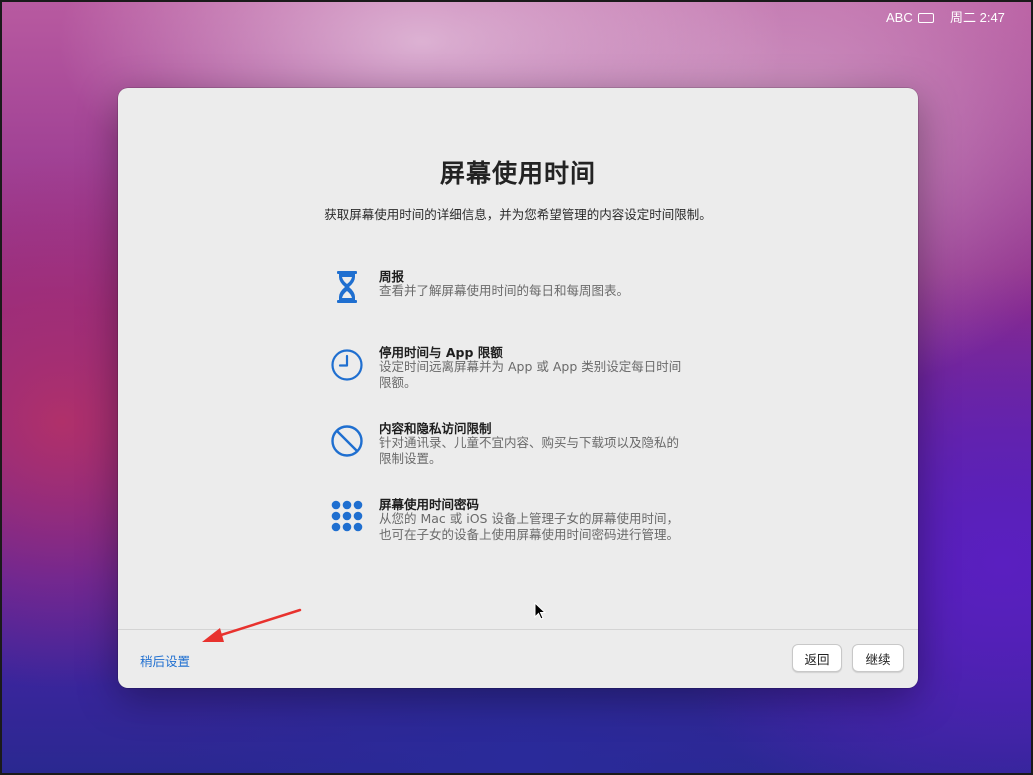 The image size is (1033, 775). What do you see at coordinates (518, 214) in the screenshot?
I see `page-subtitle: 获取屏幕使用时间的详细信息，并为您希望管理的内容设定时间限制。` at bounding box center [518, 214].